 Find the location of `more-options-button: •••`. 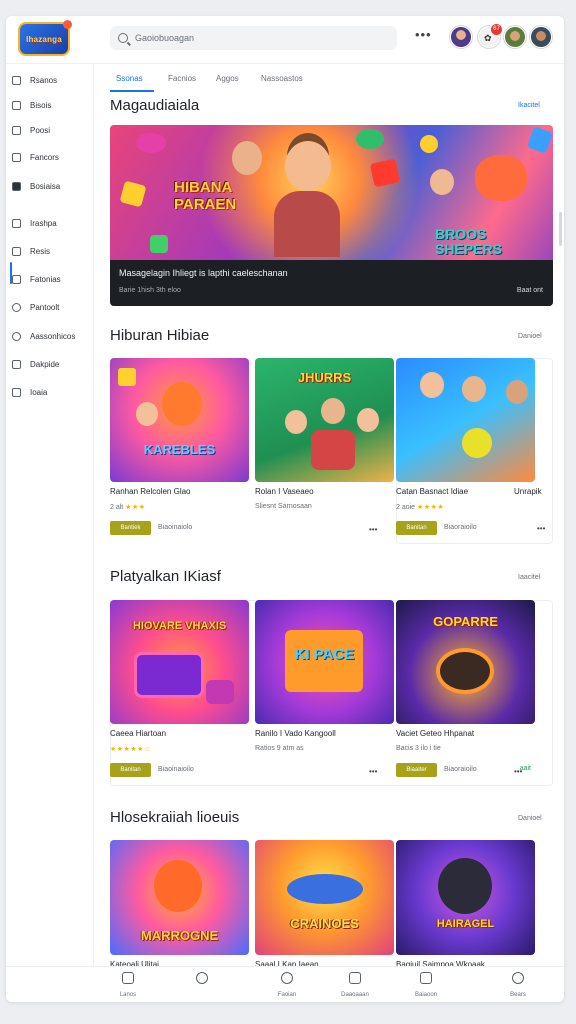

more-options-button: ••• is located at coordinates (423, 34).